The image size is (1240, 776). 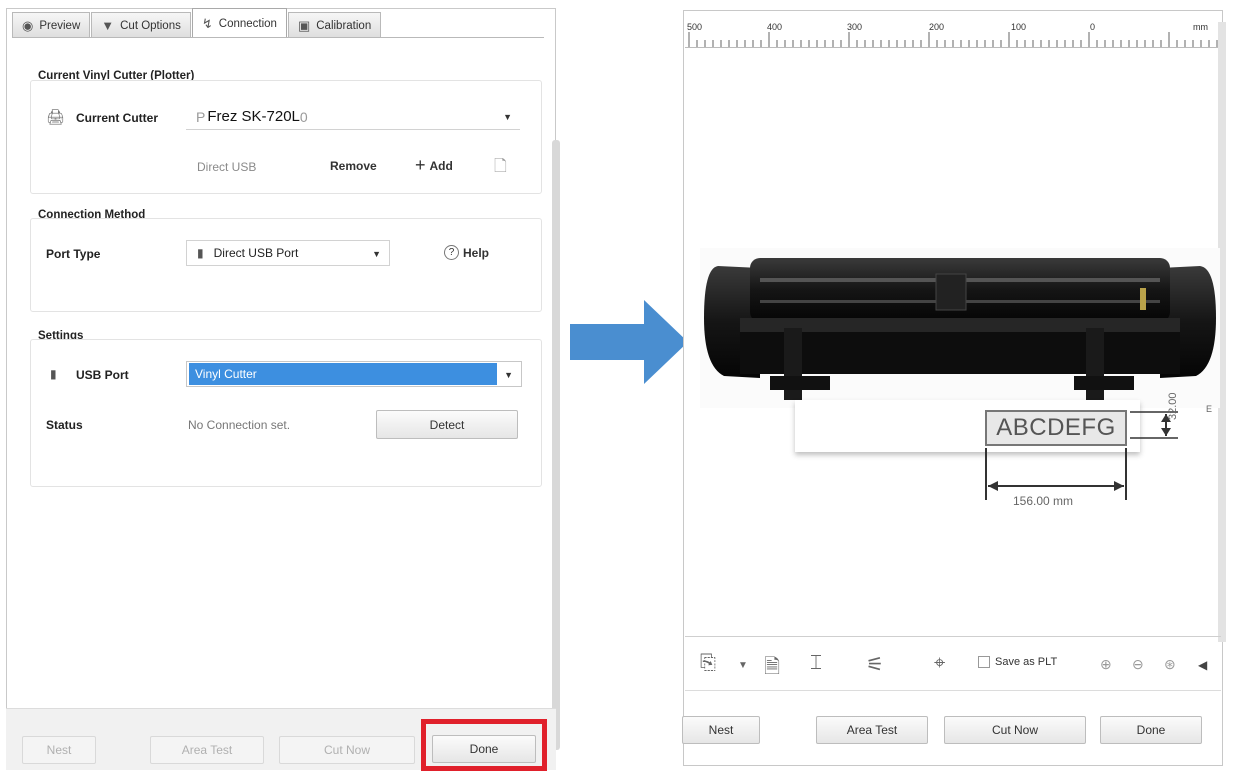 What do you see at coordinates (73, 254) in the screenshot?
I see `port-type-label: Port Type` at bounding box center [73, 254].